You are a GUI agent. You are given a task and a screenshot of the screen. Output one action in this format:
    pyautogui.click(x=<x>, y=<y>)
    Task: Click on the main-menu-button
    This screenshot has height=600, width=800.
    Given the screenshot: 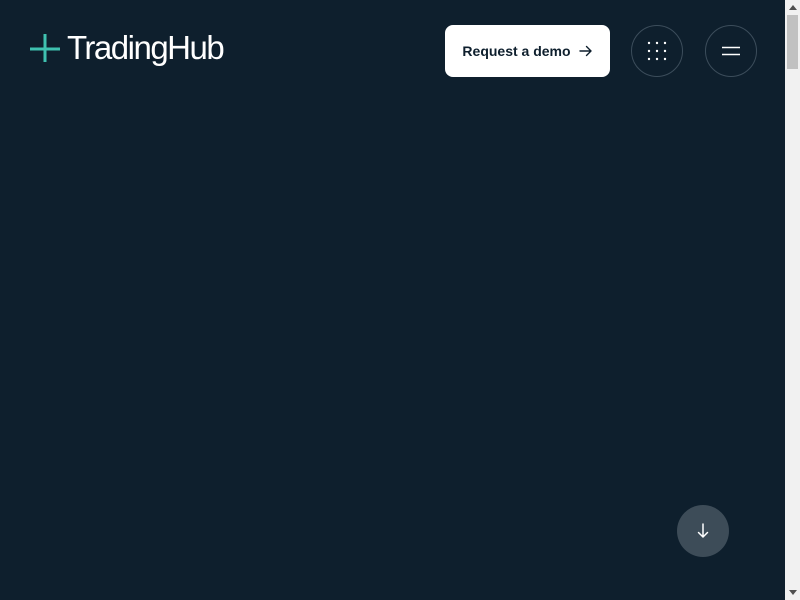 What is the action you would take?
    pyautogui.click(x=731, y=51)
    